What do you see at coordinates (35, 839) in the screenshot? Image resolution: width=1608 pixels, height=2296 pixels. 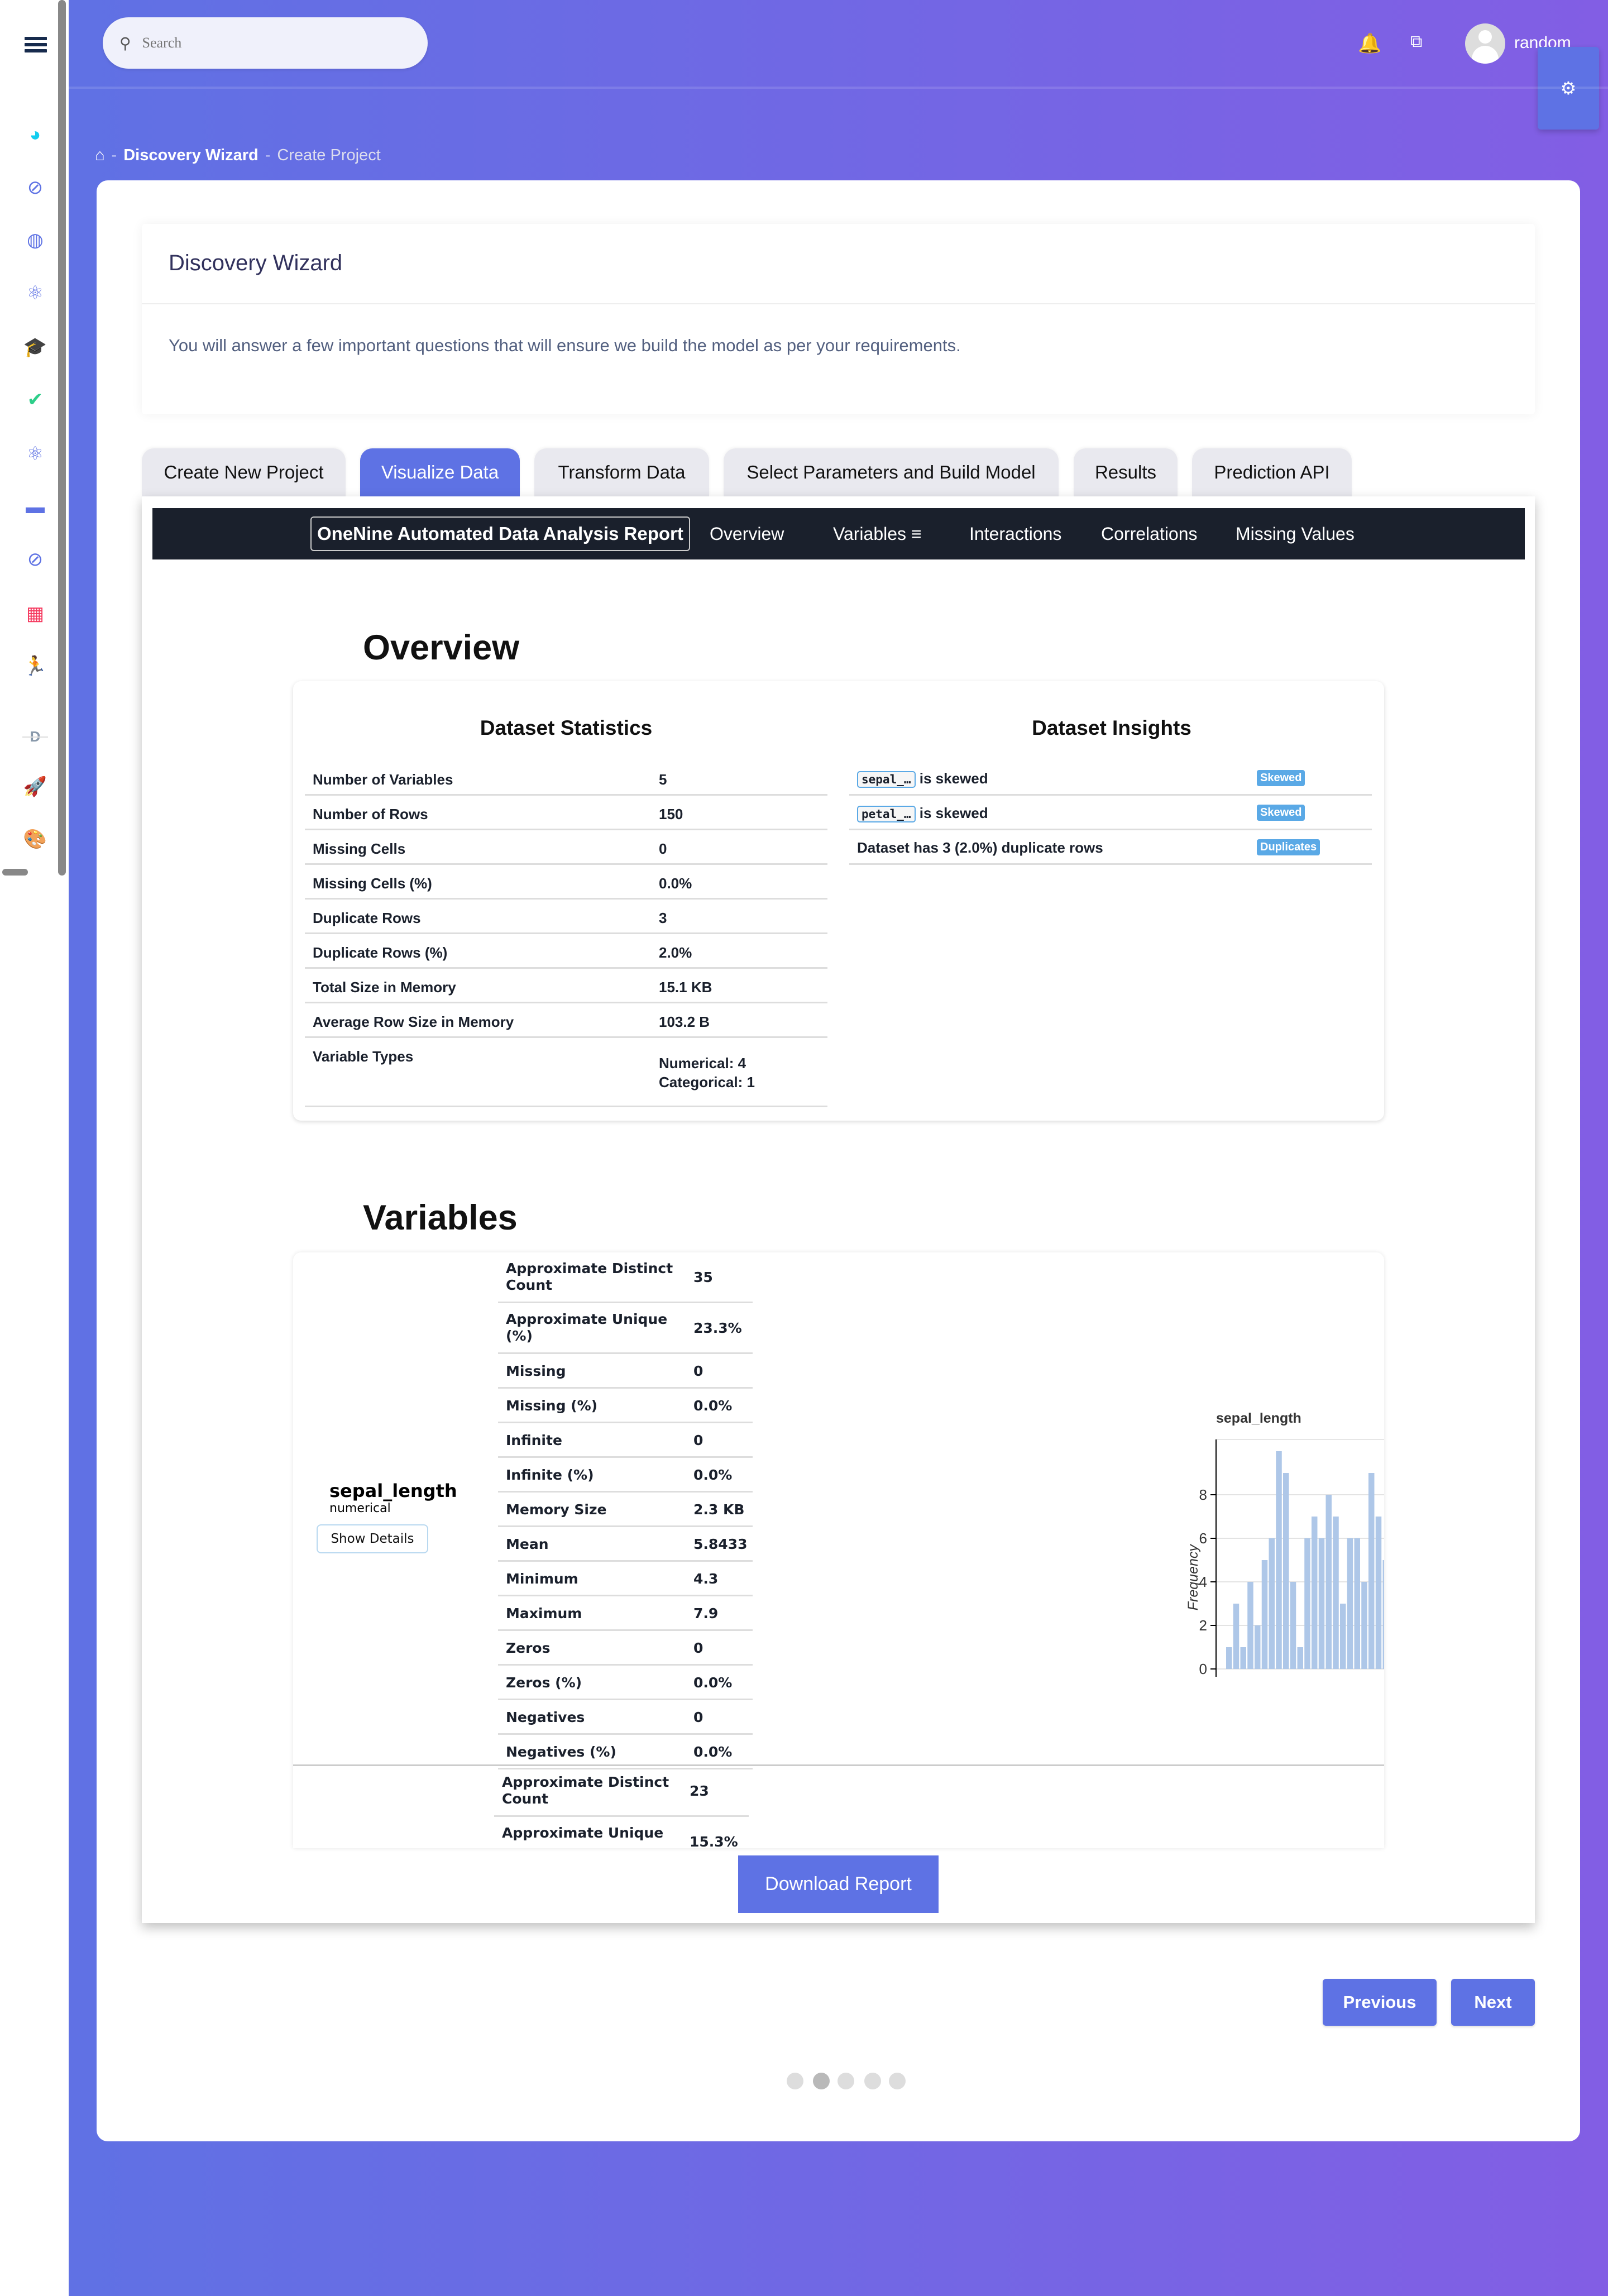 I see `palette-icon: 🎨` at bounding box center [35, 839].